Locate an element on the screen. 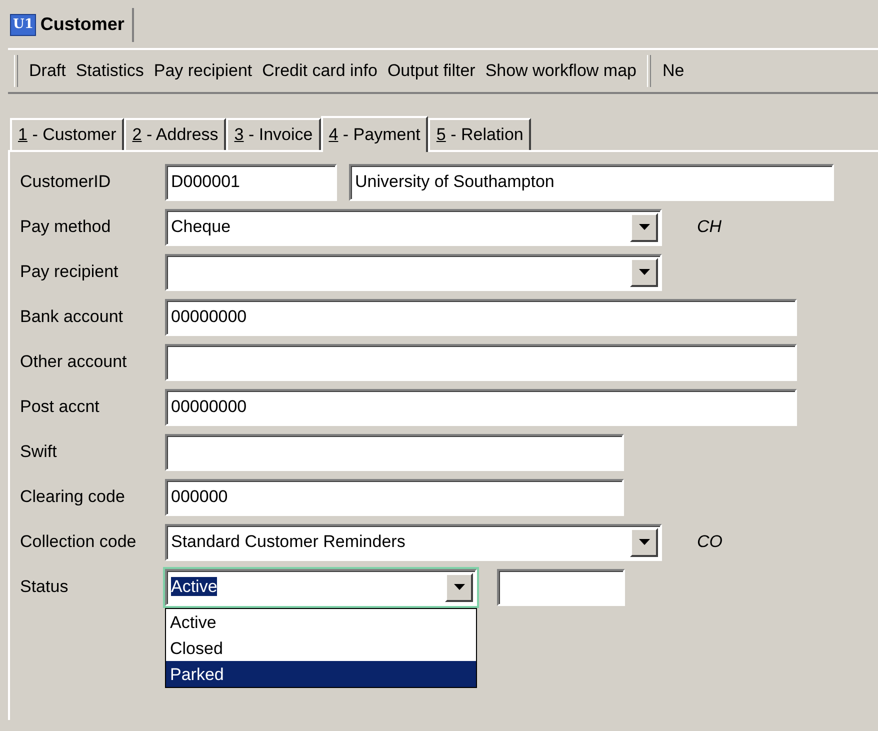  input-field: D000001 is located at coordinates (251, 182).